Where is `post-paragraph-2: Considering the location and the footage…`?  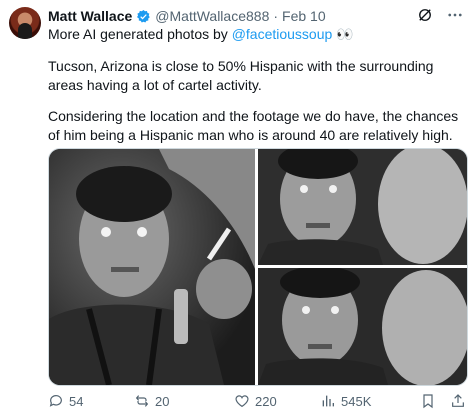 post-paragraph-2: Considering the location and the footage… is located at coordinates (253, 125).